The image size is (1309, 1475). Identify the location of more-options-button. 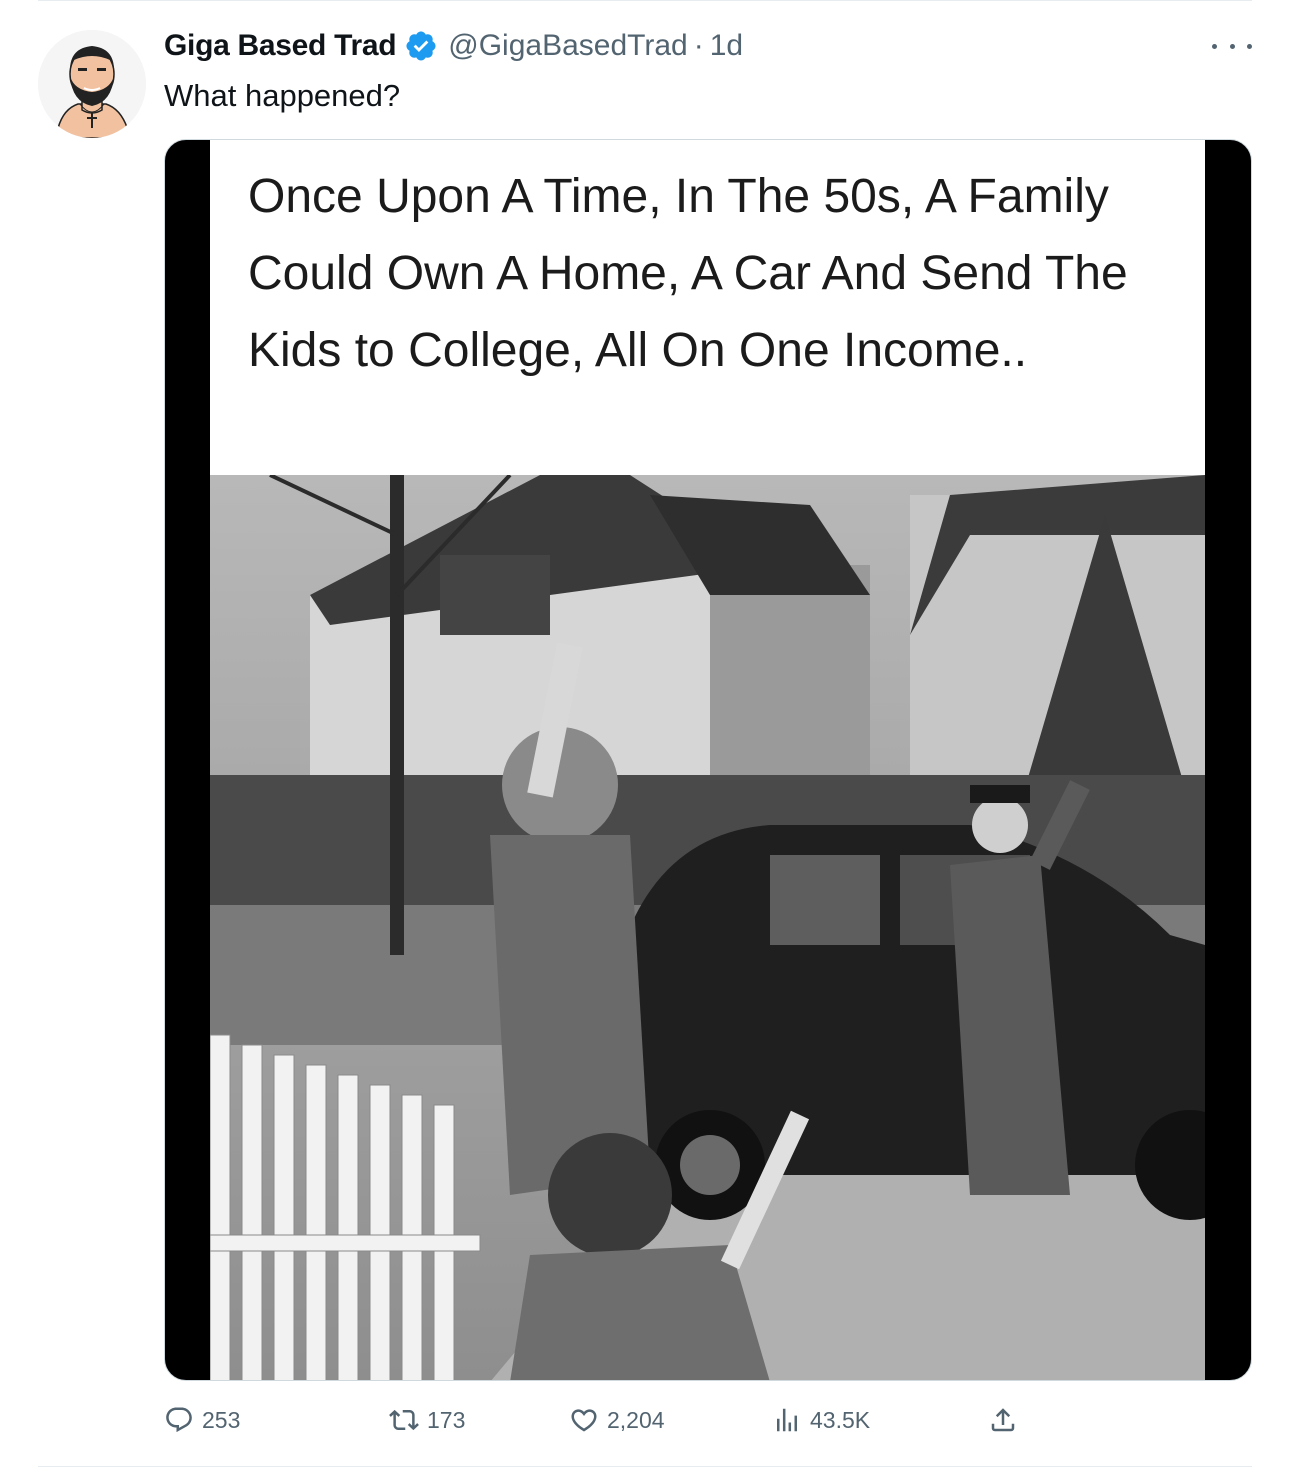
(1232, 46).